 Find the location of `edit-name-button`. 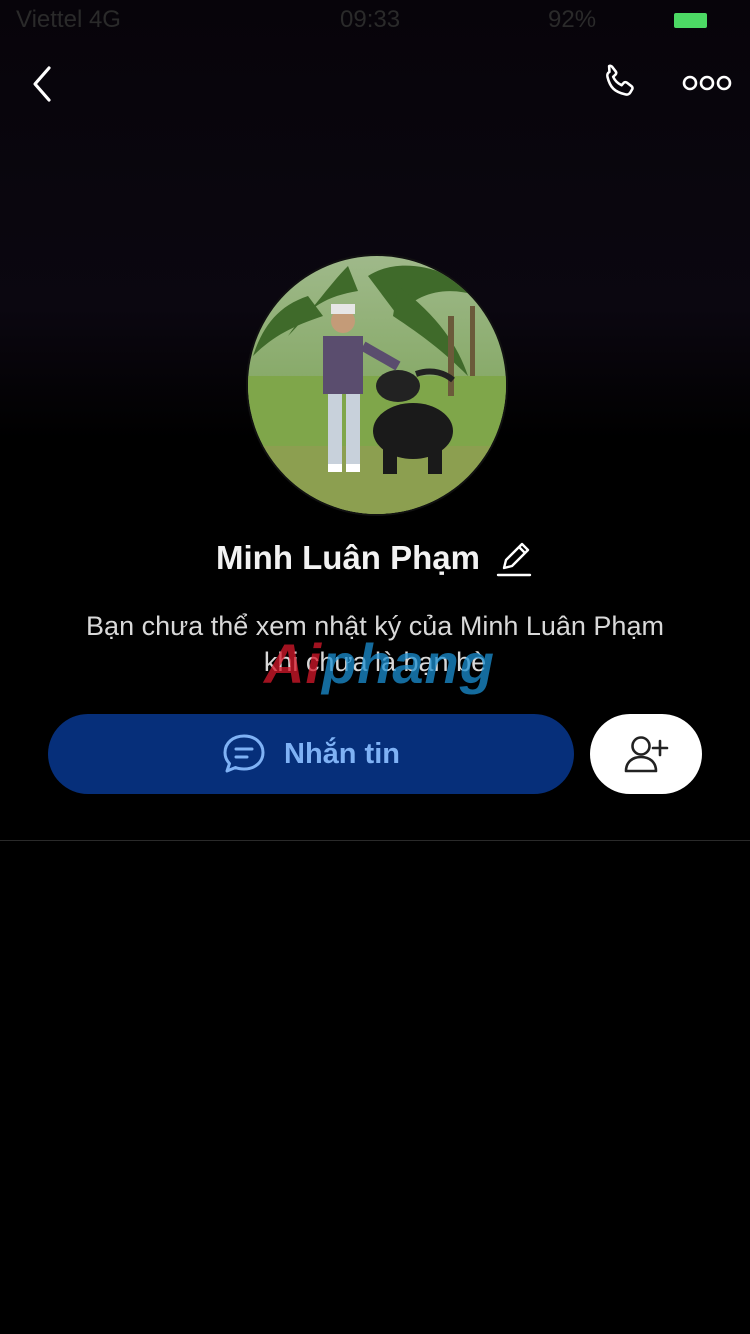

edit-name-button is located at coordinates (514, 558).